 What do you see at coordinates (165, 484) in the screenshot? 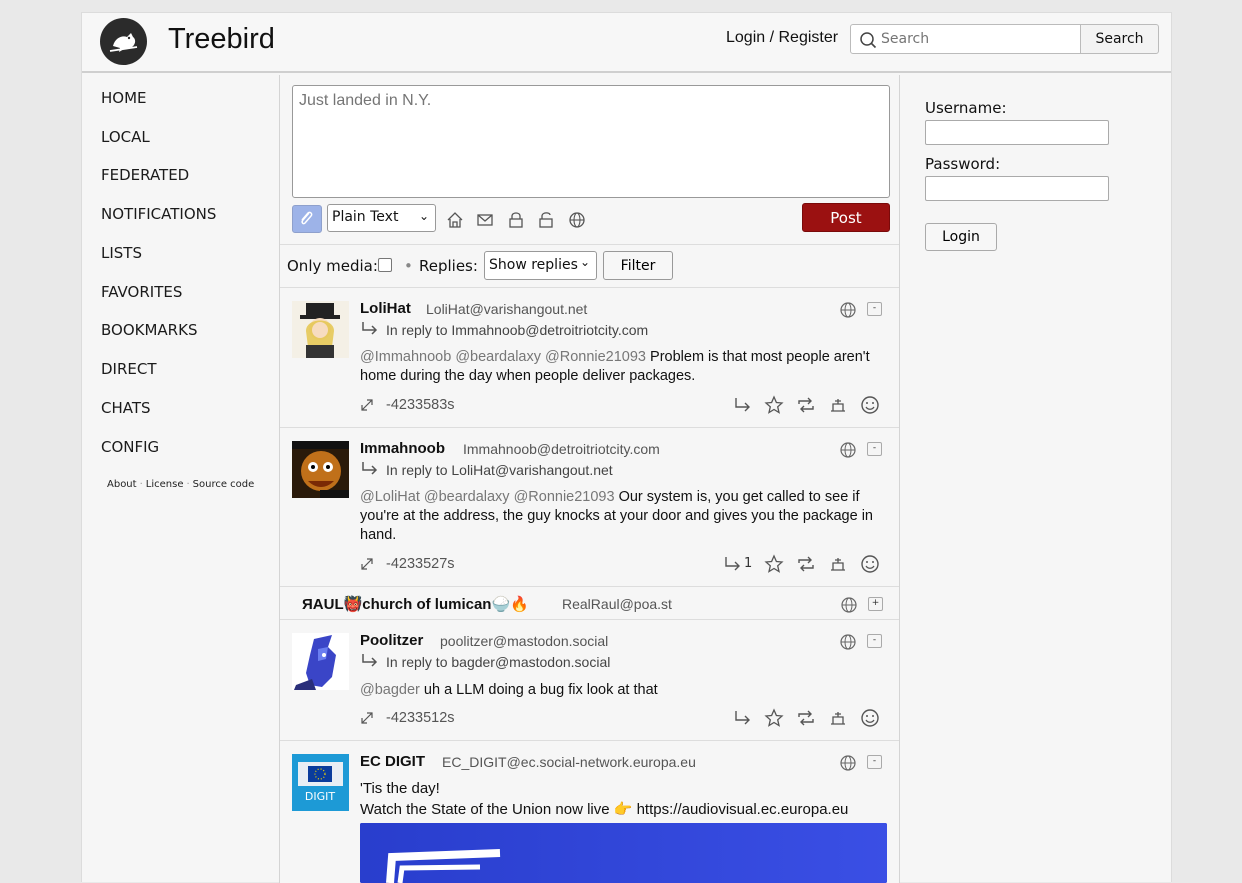
I see `license-link: License` at bounding box center [165, 484].